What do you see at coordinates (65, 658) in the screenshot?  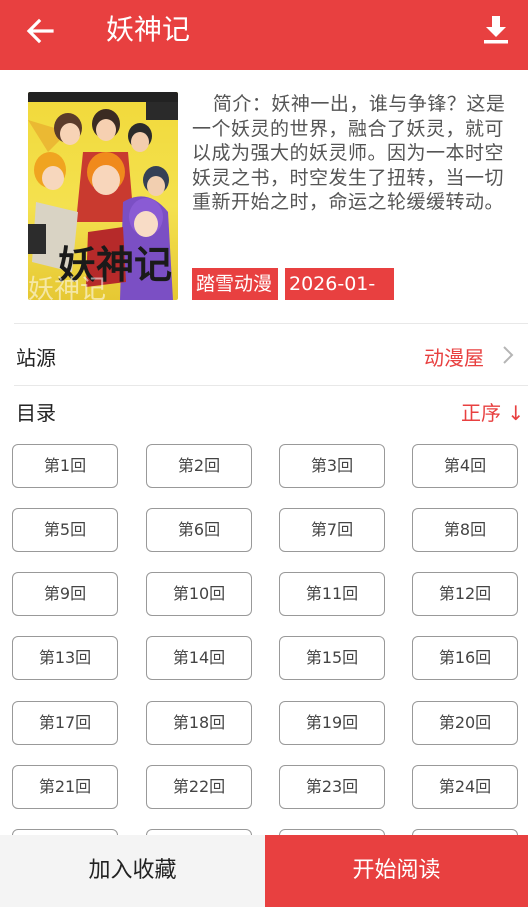 I see `episode-button: 第13回` at bounding box center [65, 658].